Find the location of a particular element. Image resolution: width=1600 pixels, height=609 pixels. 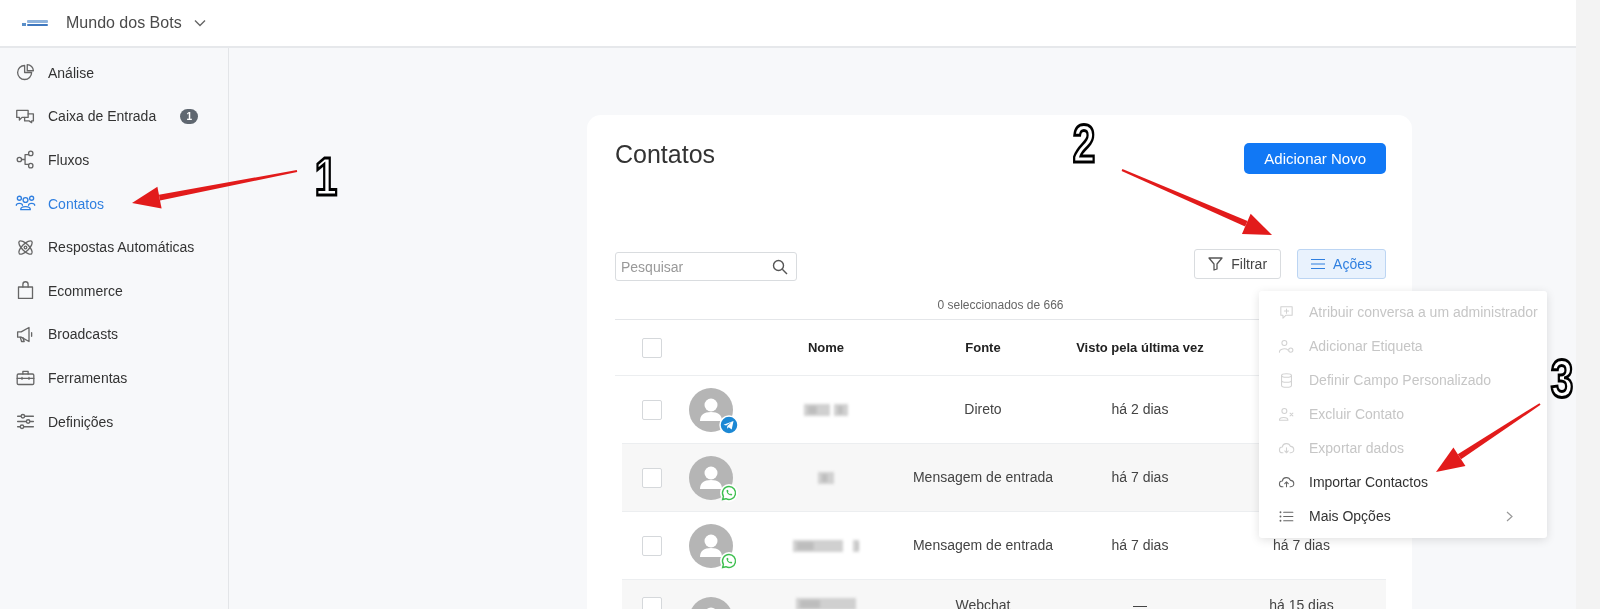

user-icon is located at coordinates (1286, 346).